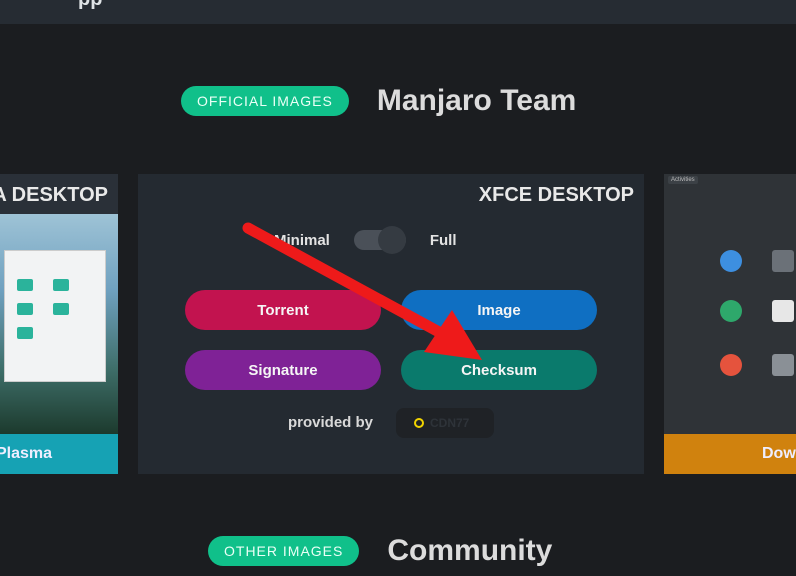 The image size is (796, 576). Describe the element at coordinates (470, 550) in the screenshot. I see `community-section-title: Community` at that location.